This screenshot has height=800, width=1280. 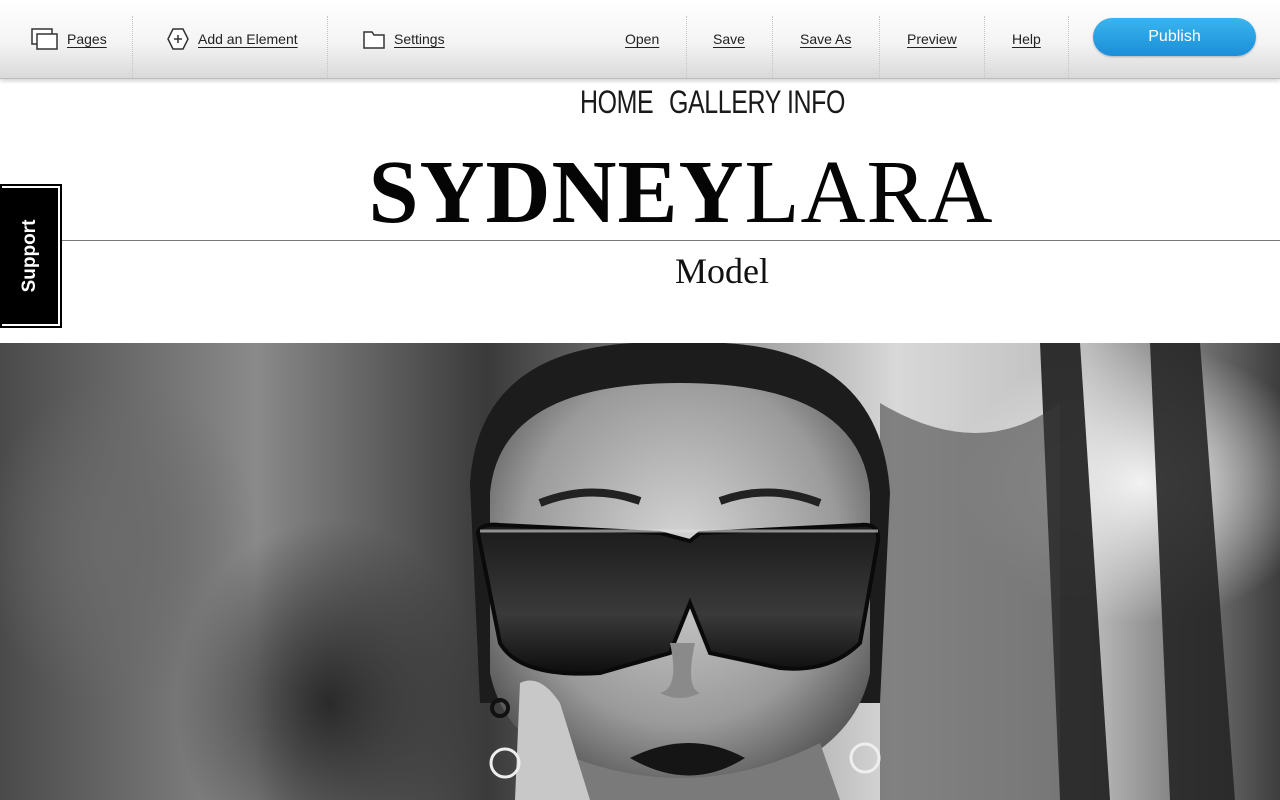 What do you see at coordinates (725, 102) in the screenshot?
I see `nav-link-gallery: GALLERY` at bounding box center [725, 102].